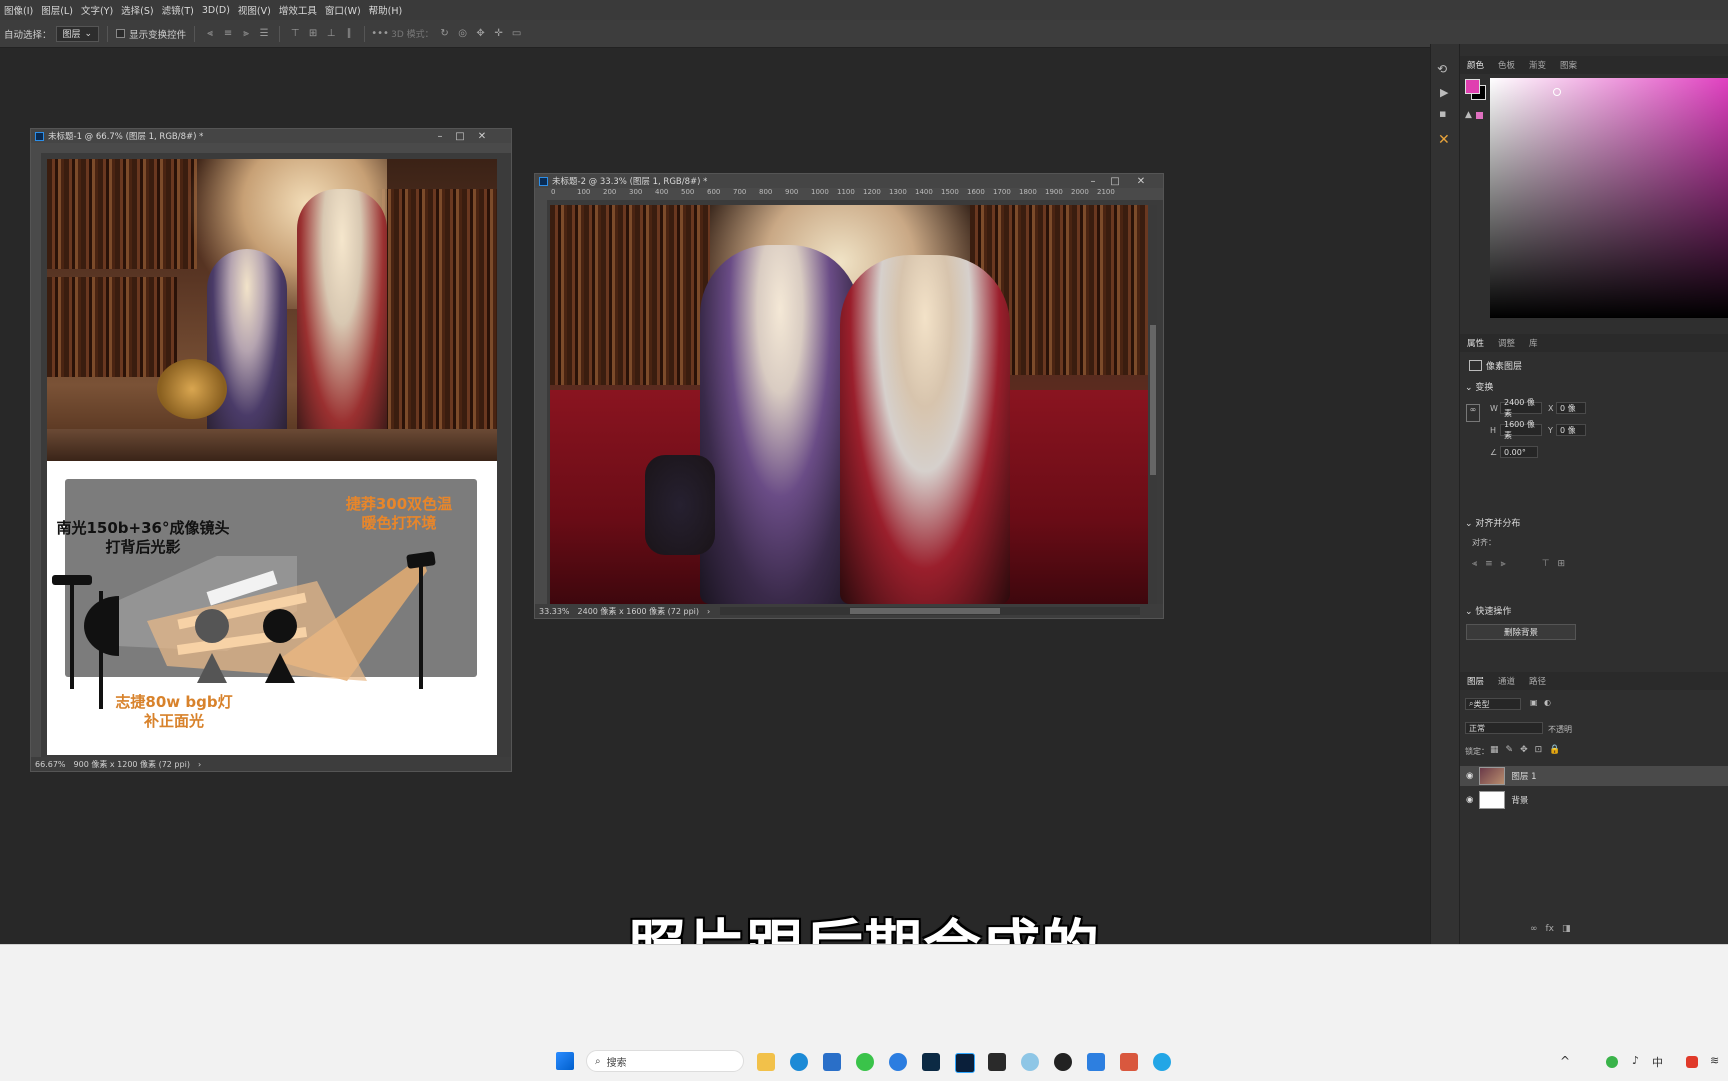 The width and height of the screenshot is (1728, 1081). Describe the element at coordinates (1475, 343) in the screenshot. I see `tab-properties: 属性` at that location.